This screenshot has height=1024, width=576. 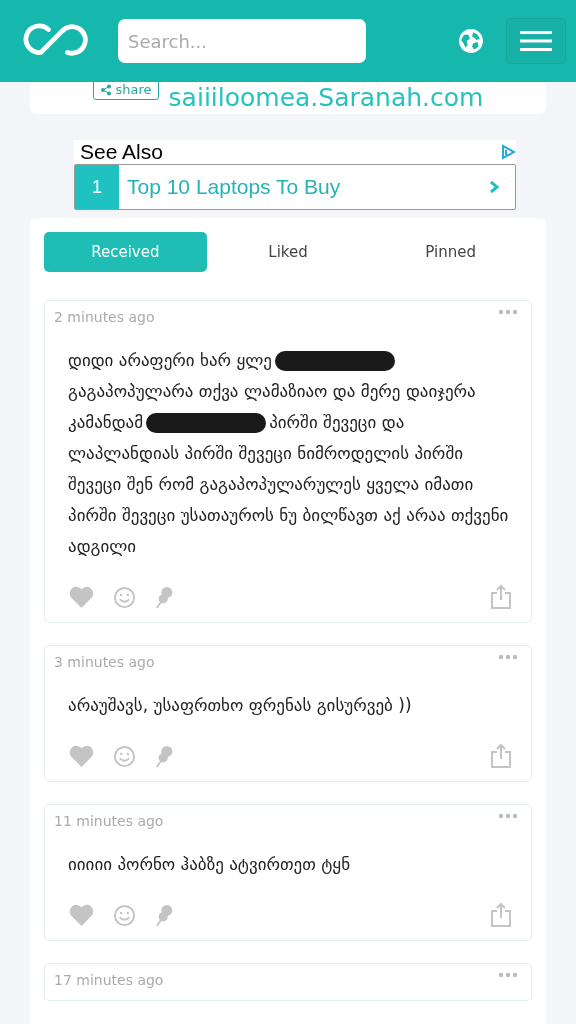 I want to click on ad-link: 1 Top 10 Laptops To Buy, so click(x=295, y=187).